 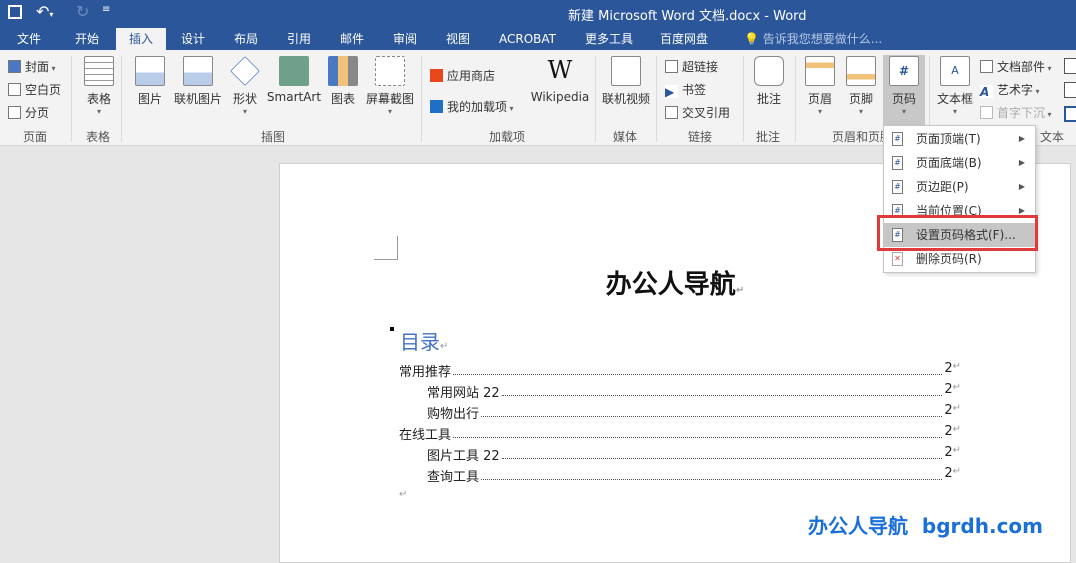 I want to click on group-label-media: 媒体, so click(x=625, y=137).